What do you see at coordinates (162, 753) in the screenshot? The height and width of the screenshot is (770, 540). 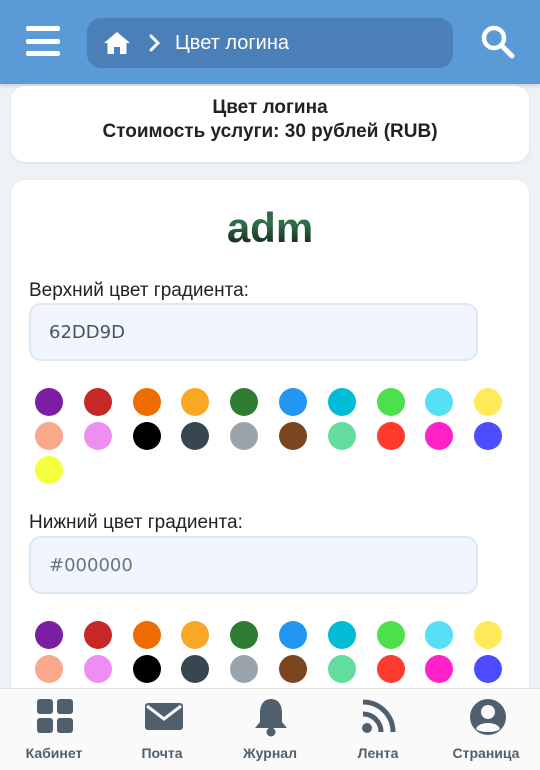 I see `nav-label: Почта` at bounding box center [162, 753].